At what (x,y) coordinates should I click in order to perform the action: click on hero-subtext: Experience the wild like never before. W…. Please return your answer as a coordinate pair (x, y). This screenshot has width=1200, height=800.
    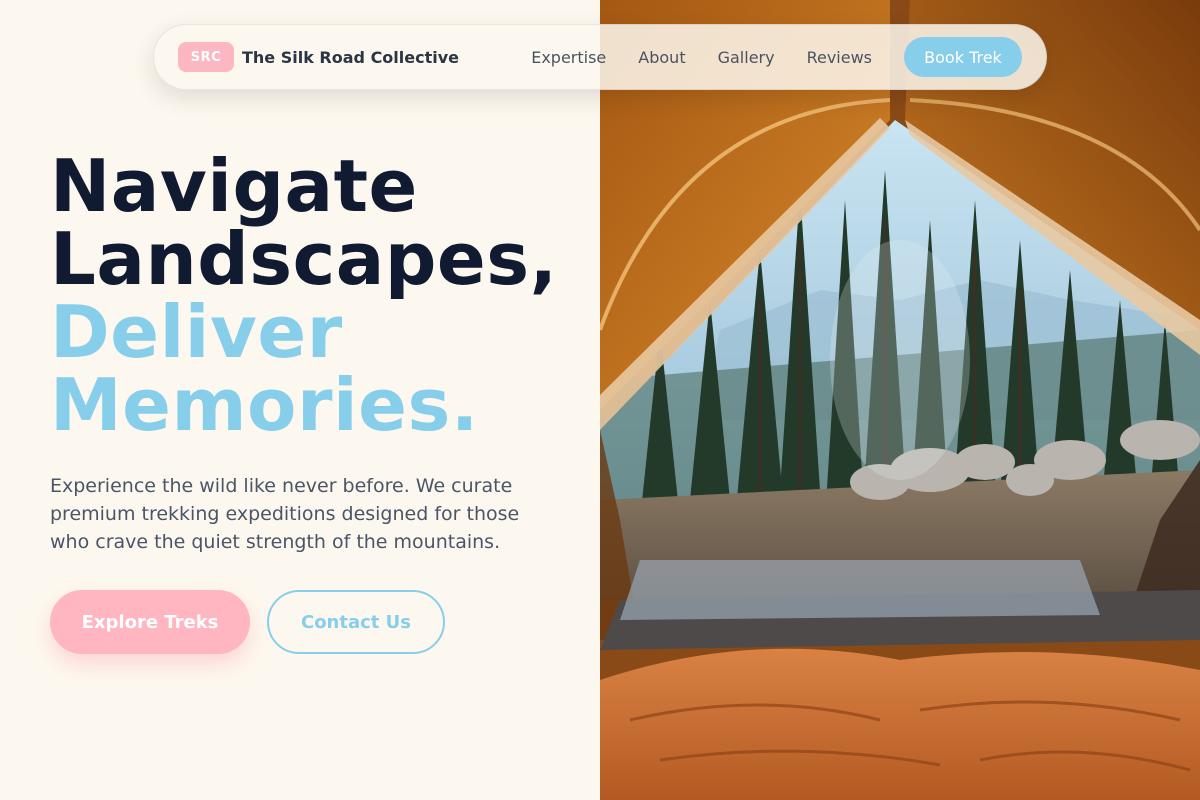
    Looking at the image, I should click on (285, 514).